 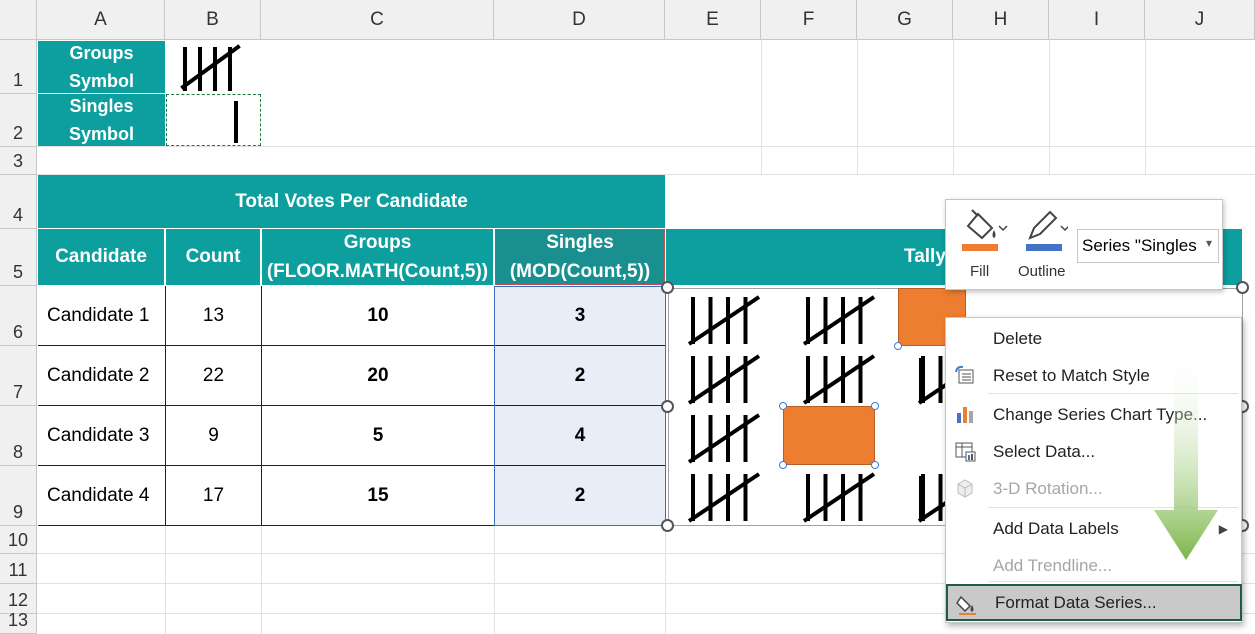 I want to click on table-cell-groups: 20, so click(x=378, y=376).